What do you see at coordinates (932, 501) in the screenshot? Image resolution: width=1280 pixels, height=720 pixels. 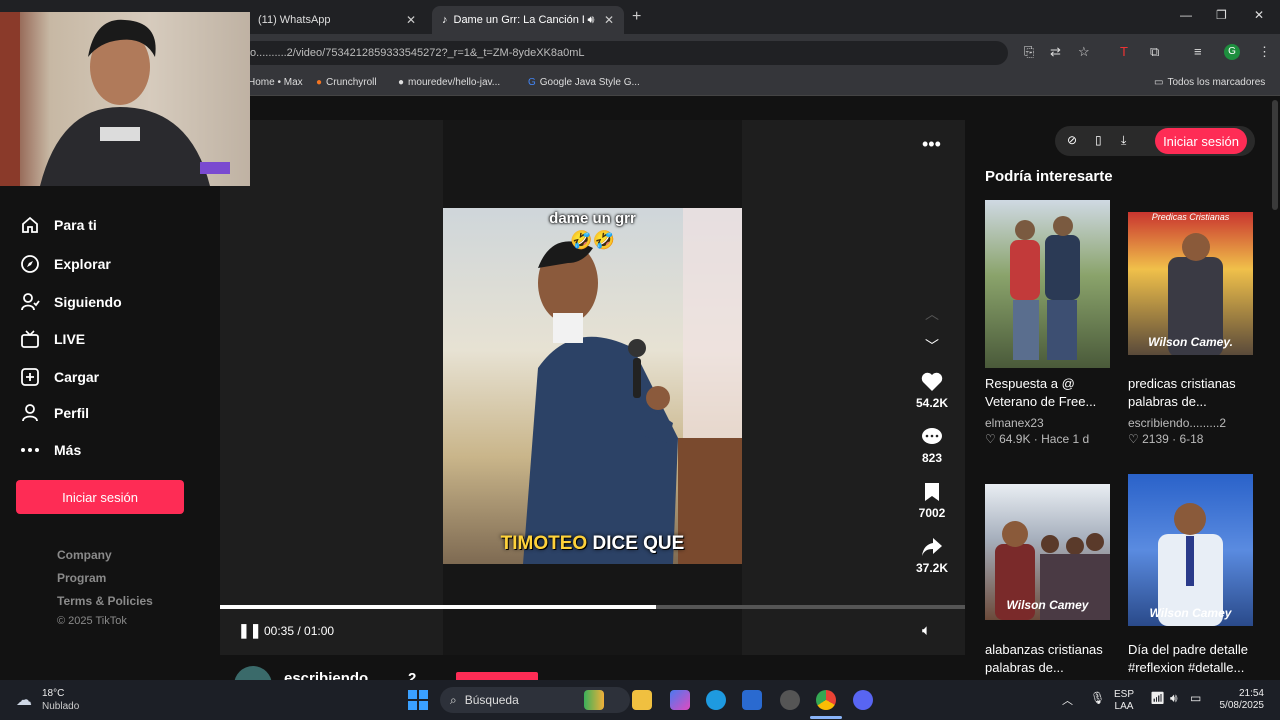 I see `save-button: 7002` at bounding box center [932, 501].